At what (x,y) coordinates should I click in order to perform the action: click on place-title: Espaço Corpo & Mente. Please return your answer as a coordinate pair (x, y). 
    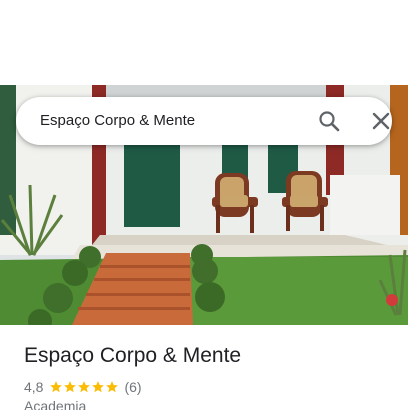
    Looking at the image, I should click on (133, 355).